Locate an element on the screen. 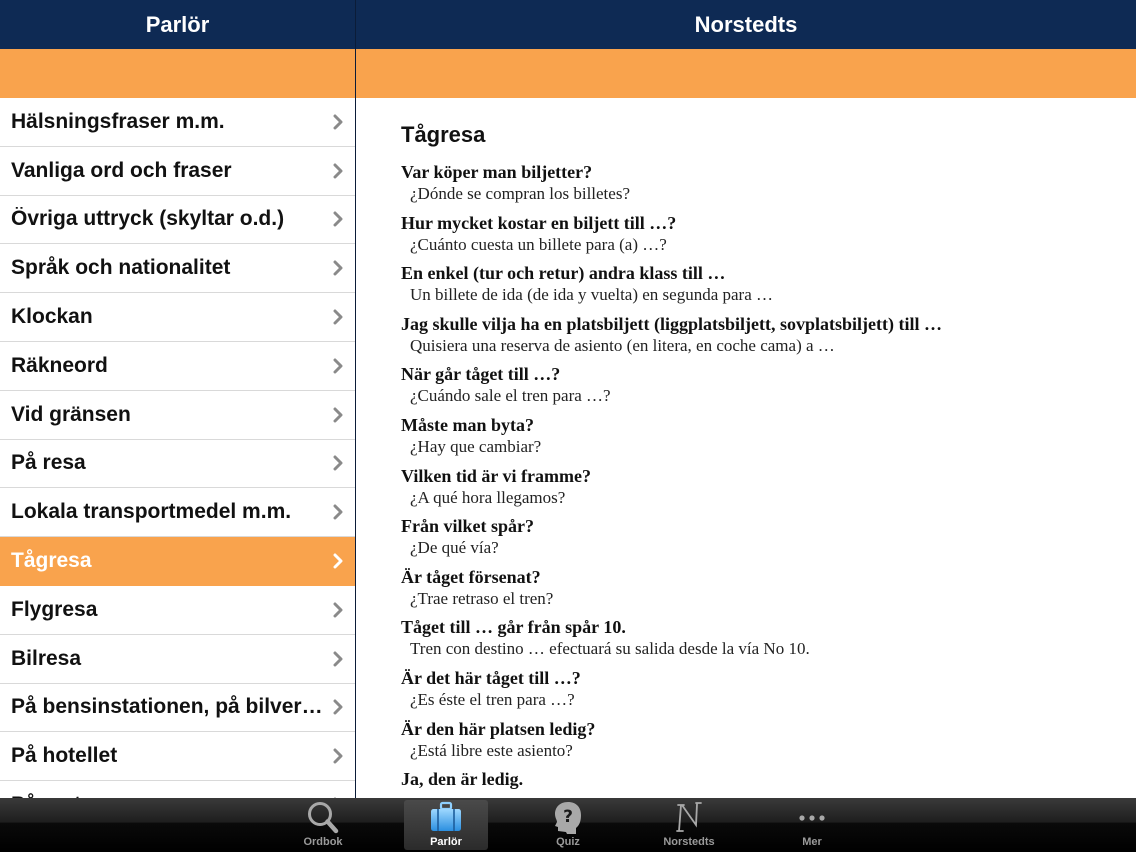 This screenshot has width=1136, height=852. right-navbar-title: Norstedts is located at coordinates (746, 24).